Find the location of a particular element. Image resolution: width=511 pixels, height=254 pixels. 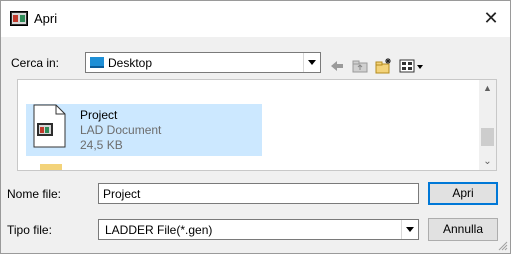

scroll-down-icon: ⌄ is located at coordinates (487, 161).